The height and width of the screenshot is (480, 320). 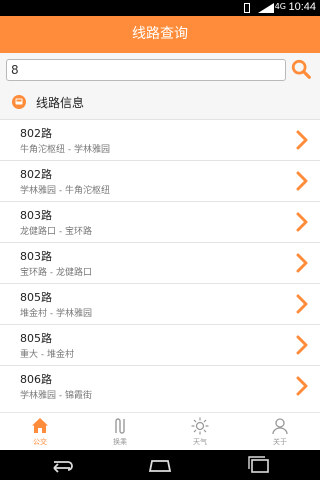 What do you see at coordinates (160, 221) in the screenshot?
I see `list-item: 803路 龙健路口 - 宝环路` at bounding box center [160, 221].